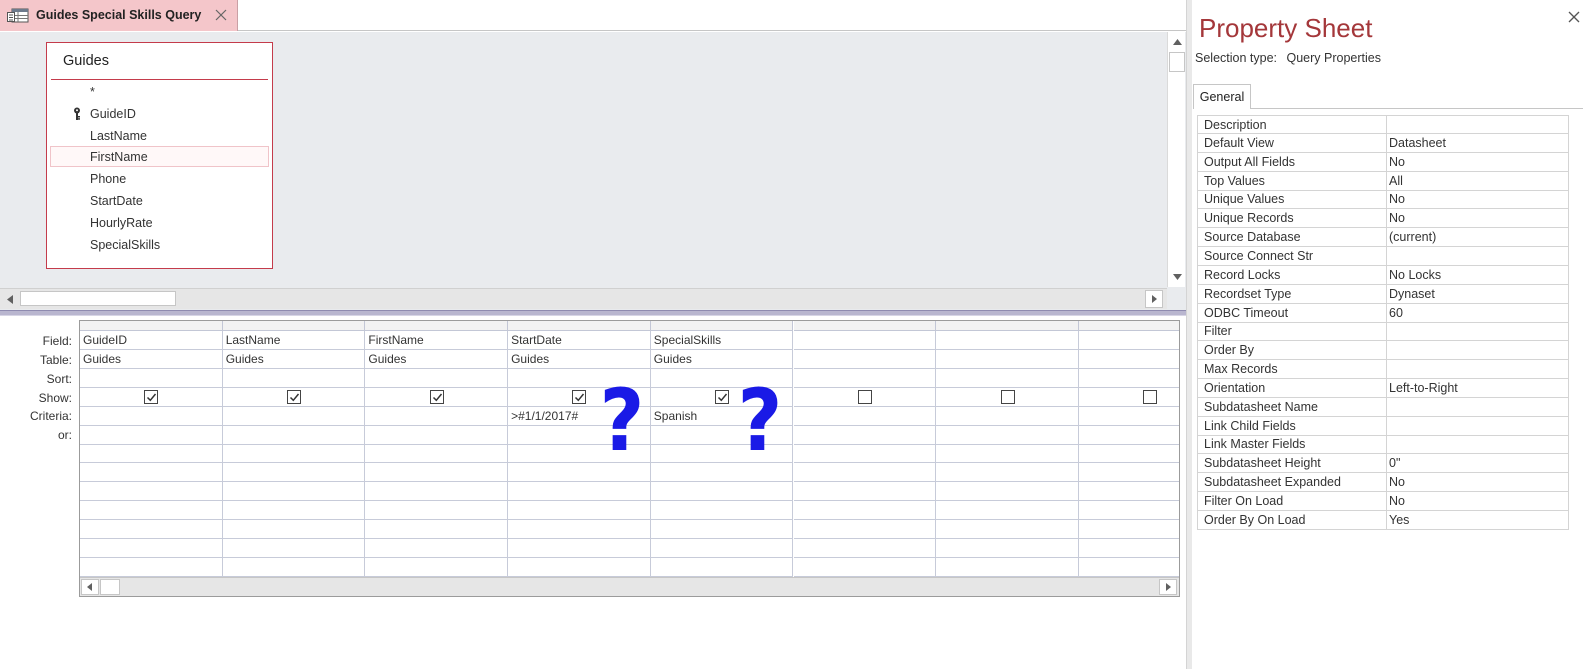 This screenshot has width=1583, height=669. I want to click on property-row: Top Values All, so click(1383, 181).